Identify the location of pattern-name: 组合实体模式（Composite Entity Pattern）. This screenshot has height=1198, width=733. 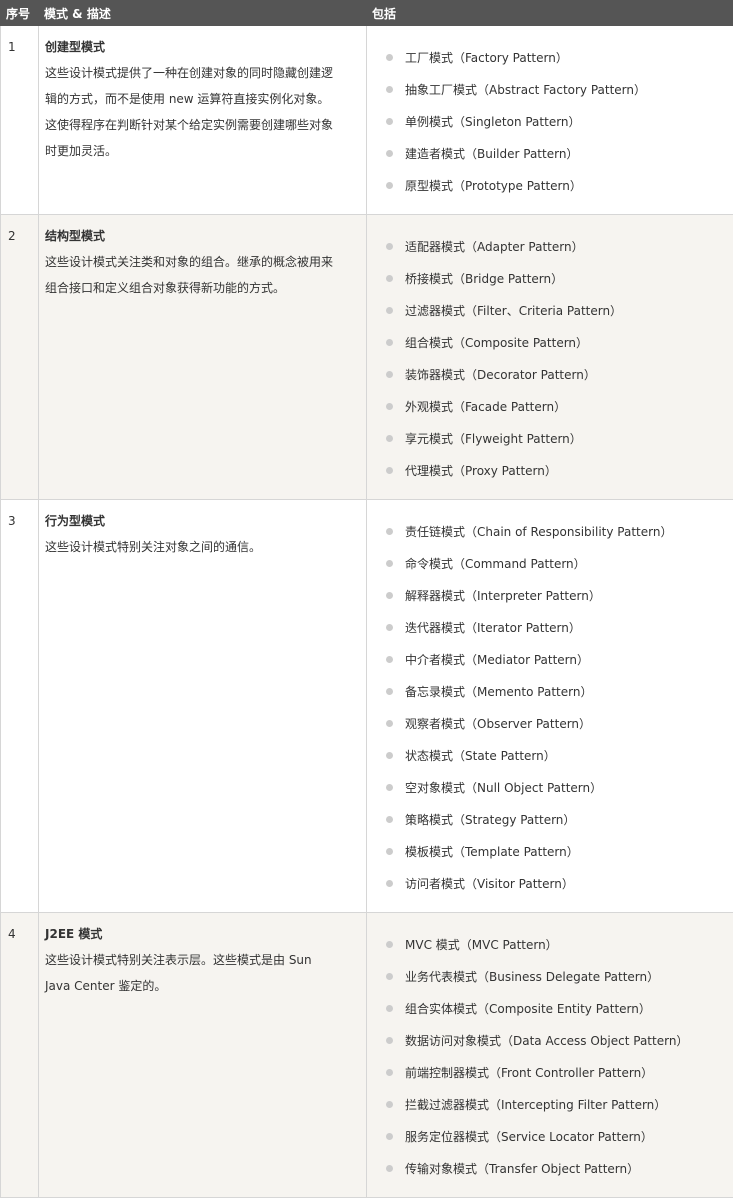
(528, 1009).